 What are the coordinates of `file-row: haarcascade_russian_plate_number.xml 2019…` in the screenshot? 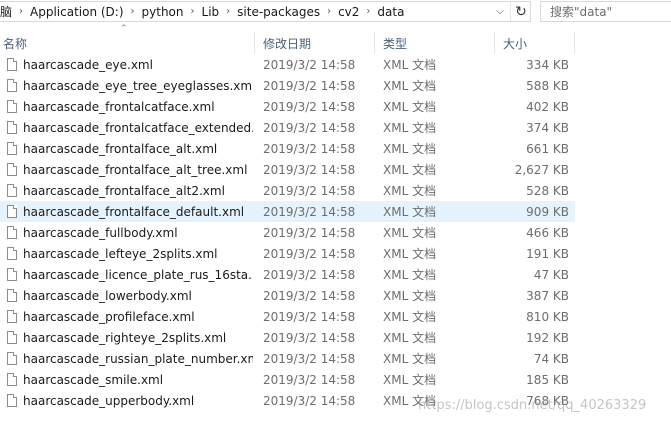 It's located at (287, 358).